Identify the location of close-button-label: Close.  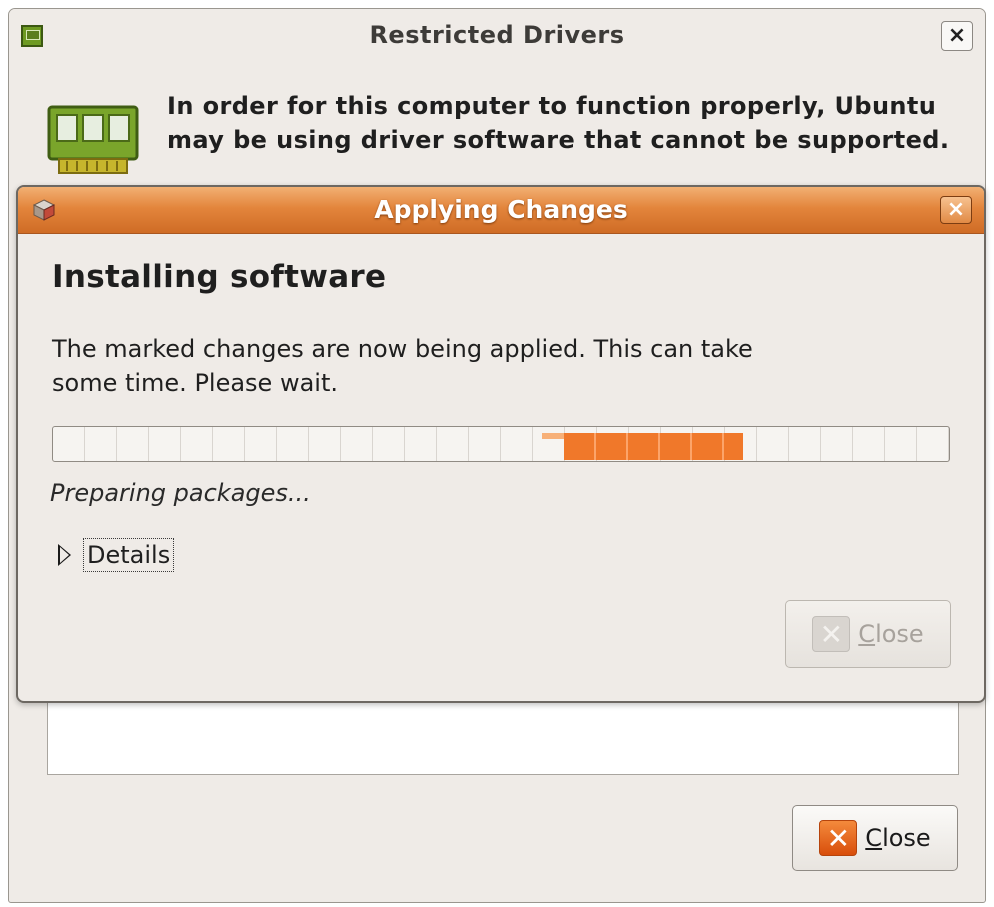
(898, 838).